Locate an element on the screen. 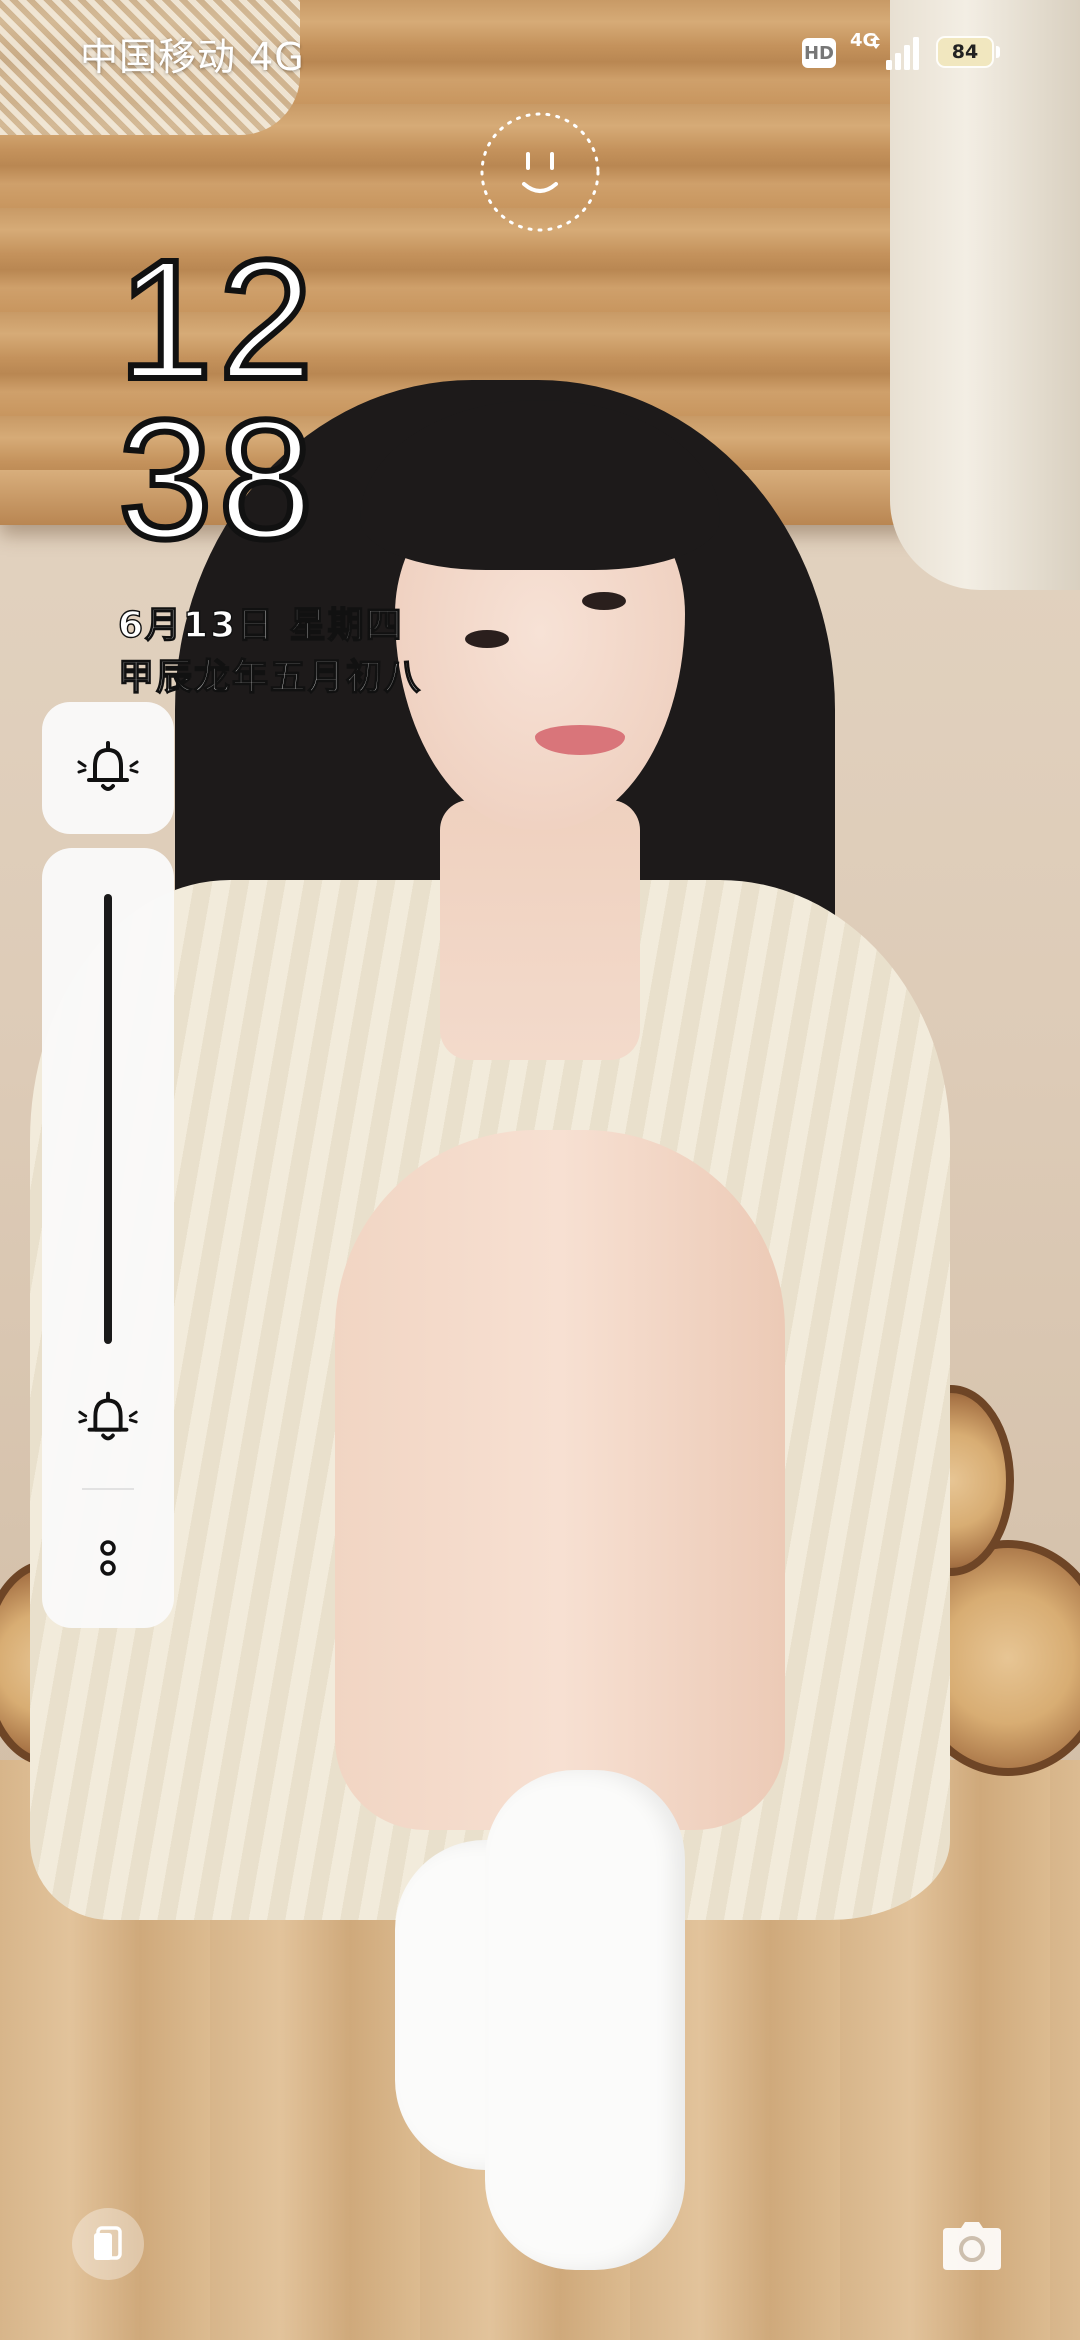 The image size is (1080, 2340). wallpaper-legs is located at coordinates (560, 1480).